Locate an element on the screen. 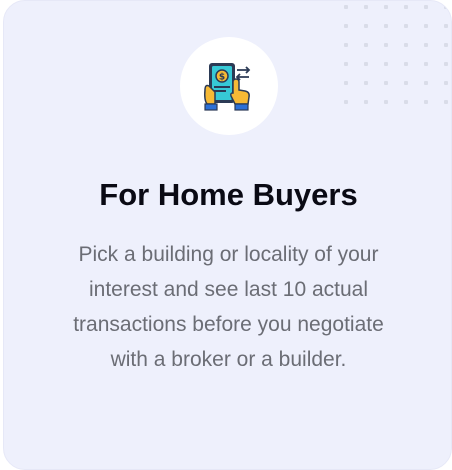  card-title: For Home Buyers is located at coordinates (228, 194).